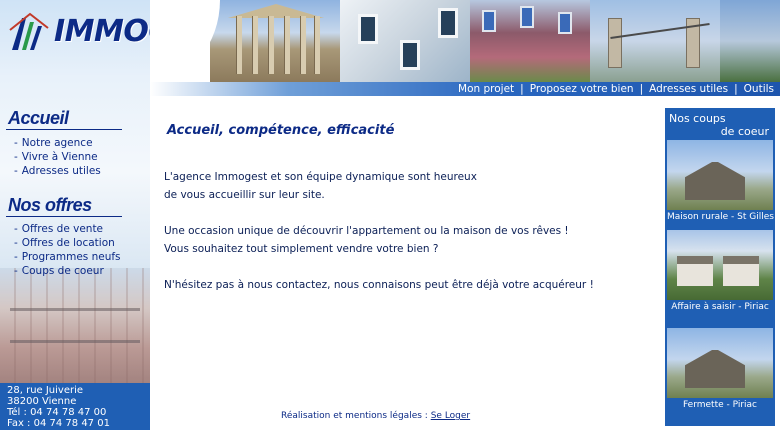 Image resolution: width=780 pixels, height=430 pixels. What do you see at coordinates (58, 423) in the screenshot?
I see `address-fax: Fax : 04 74 78 47 01` at bounding box center [58, 423].